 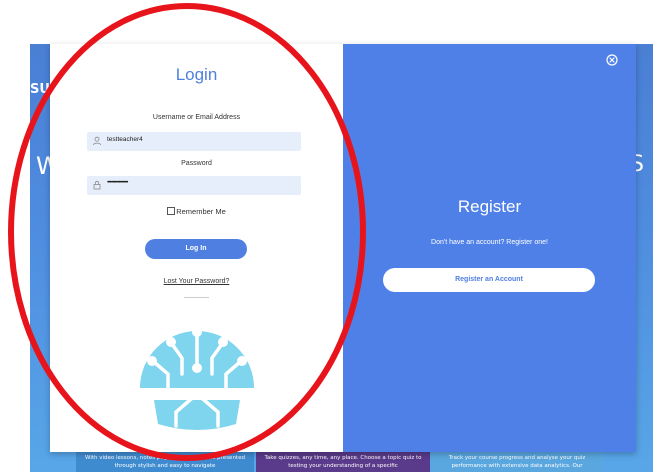 I want to click on remember-me: Remember Me, so click(x=196, y=211).